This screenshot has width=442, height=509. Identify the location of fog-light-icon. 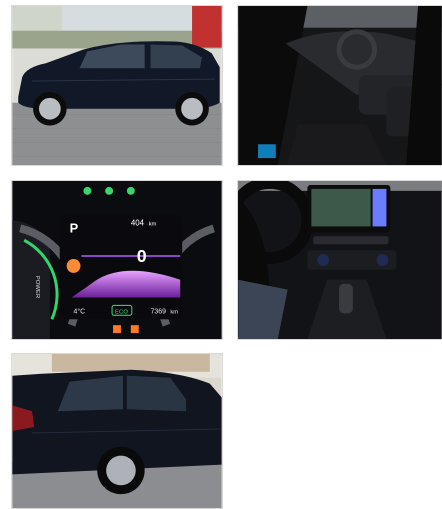
(130, 190).